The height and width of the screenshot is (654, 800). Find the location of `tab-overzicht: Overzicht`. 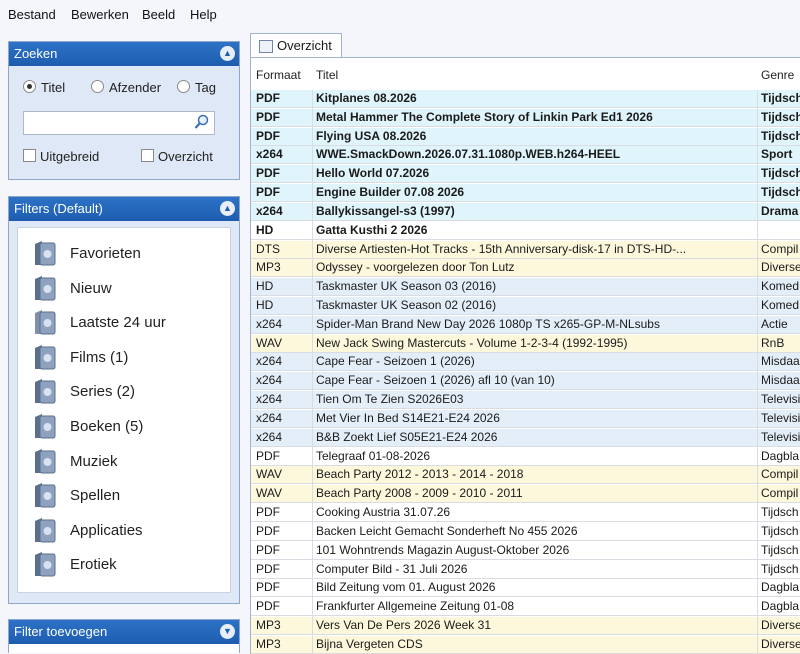

tab-overzicht: Overzicht is located at coordinates (296, 45).